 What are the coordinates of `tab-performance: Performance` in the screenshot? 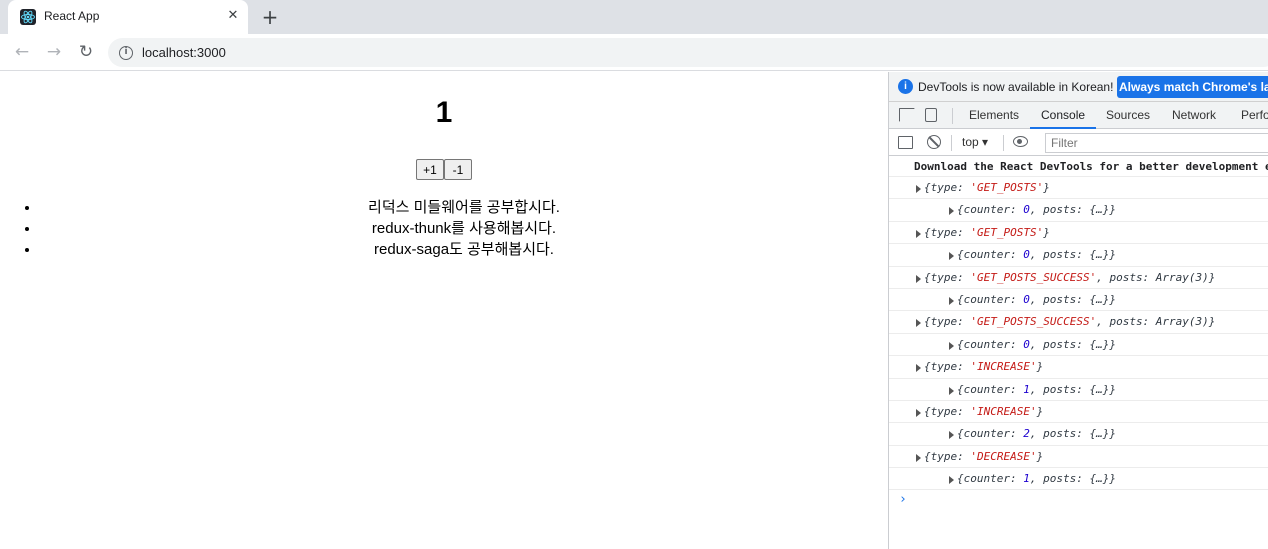 It's located at (1254, 115).